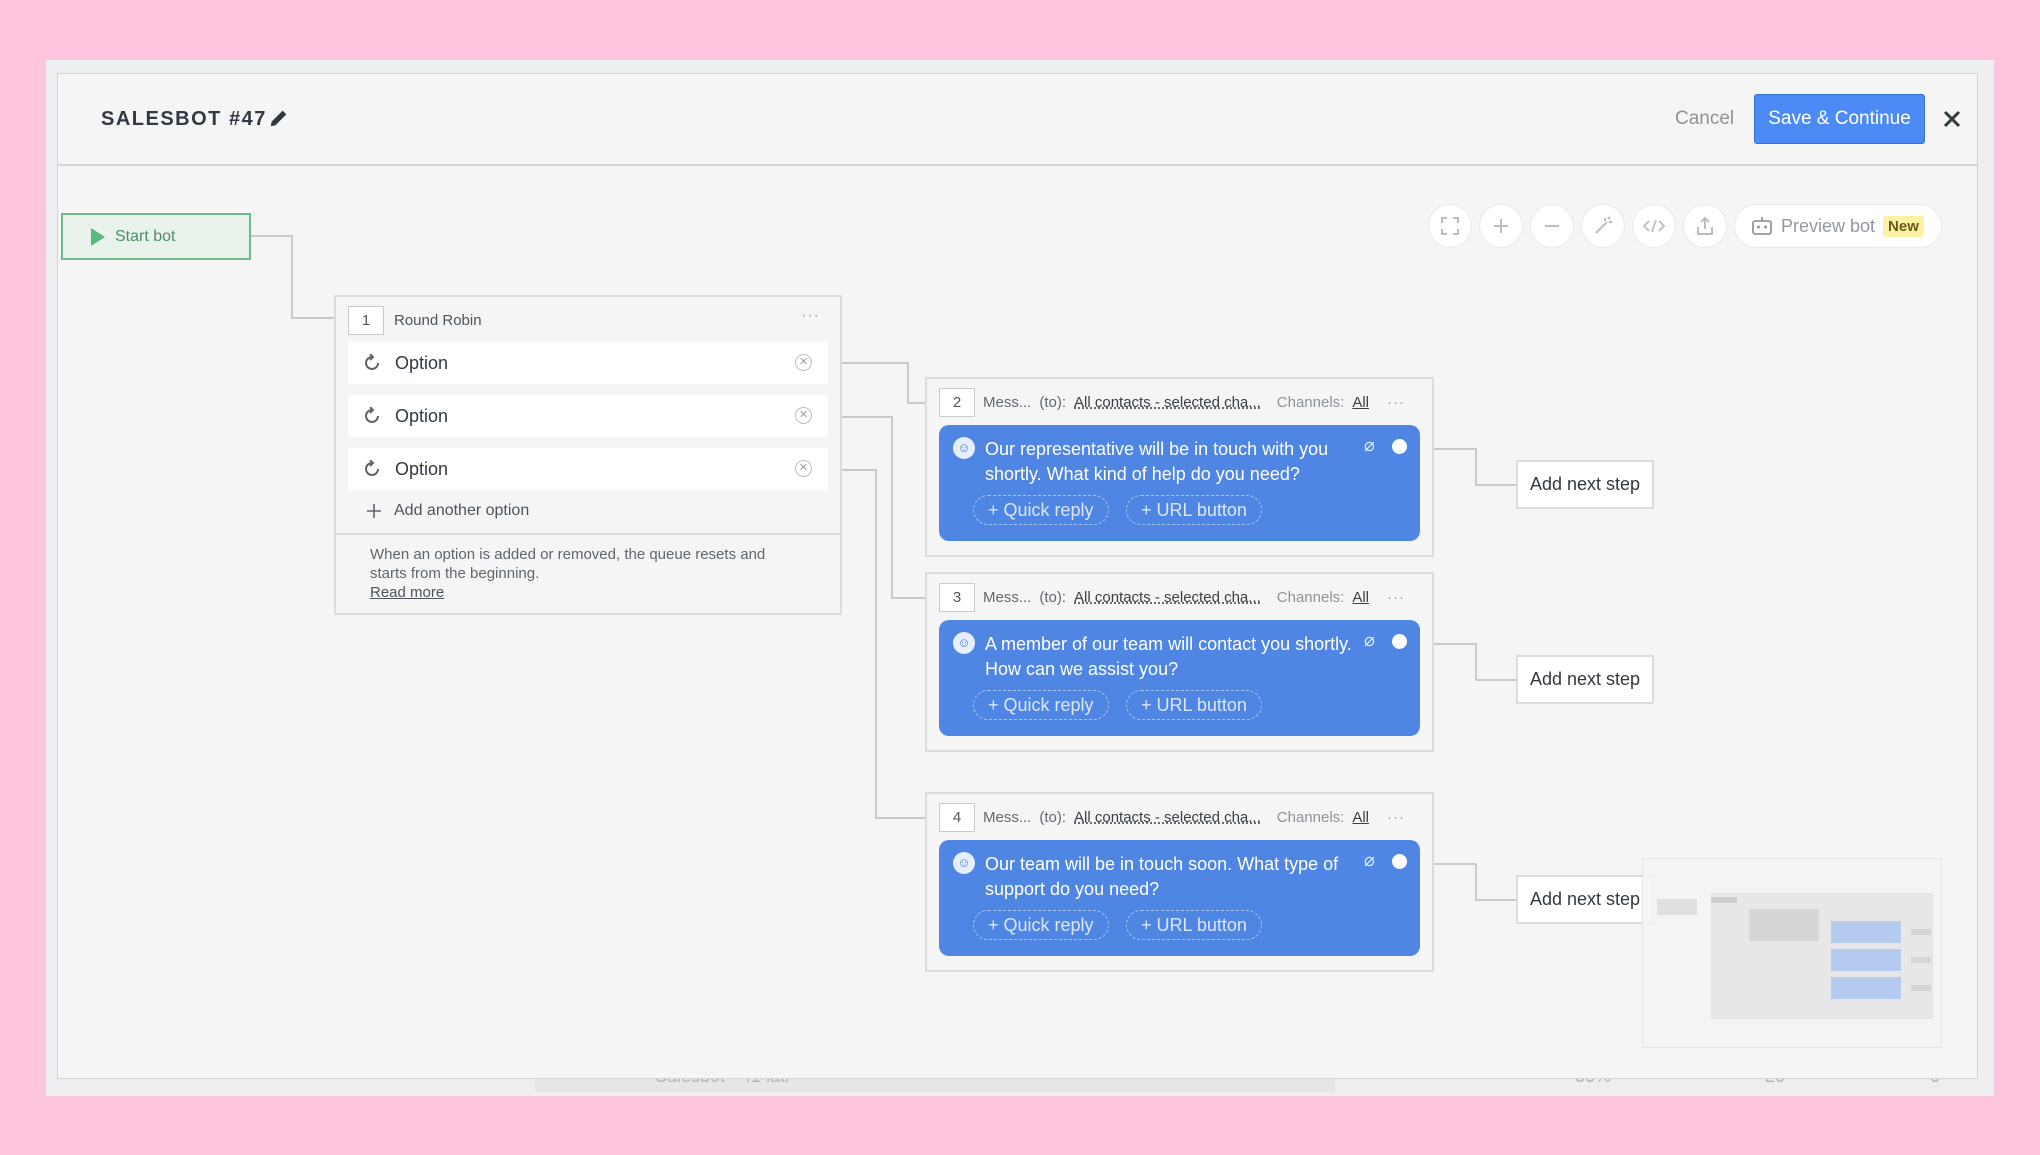  What do you see at coordinates (1705, 226) in the screenshot?
I see `export-button` at bounding box center [1705, 226].